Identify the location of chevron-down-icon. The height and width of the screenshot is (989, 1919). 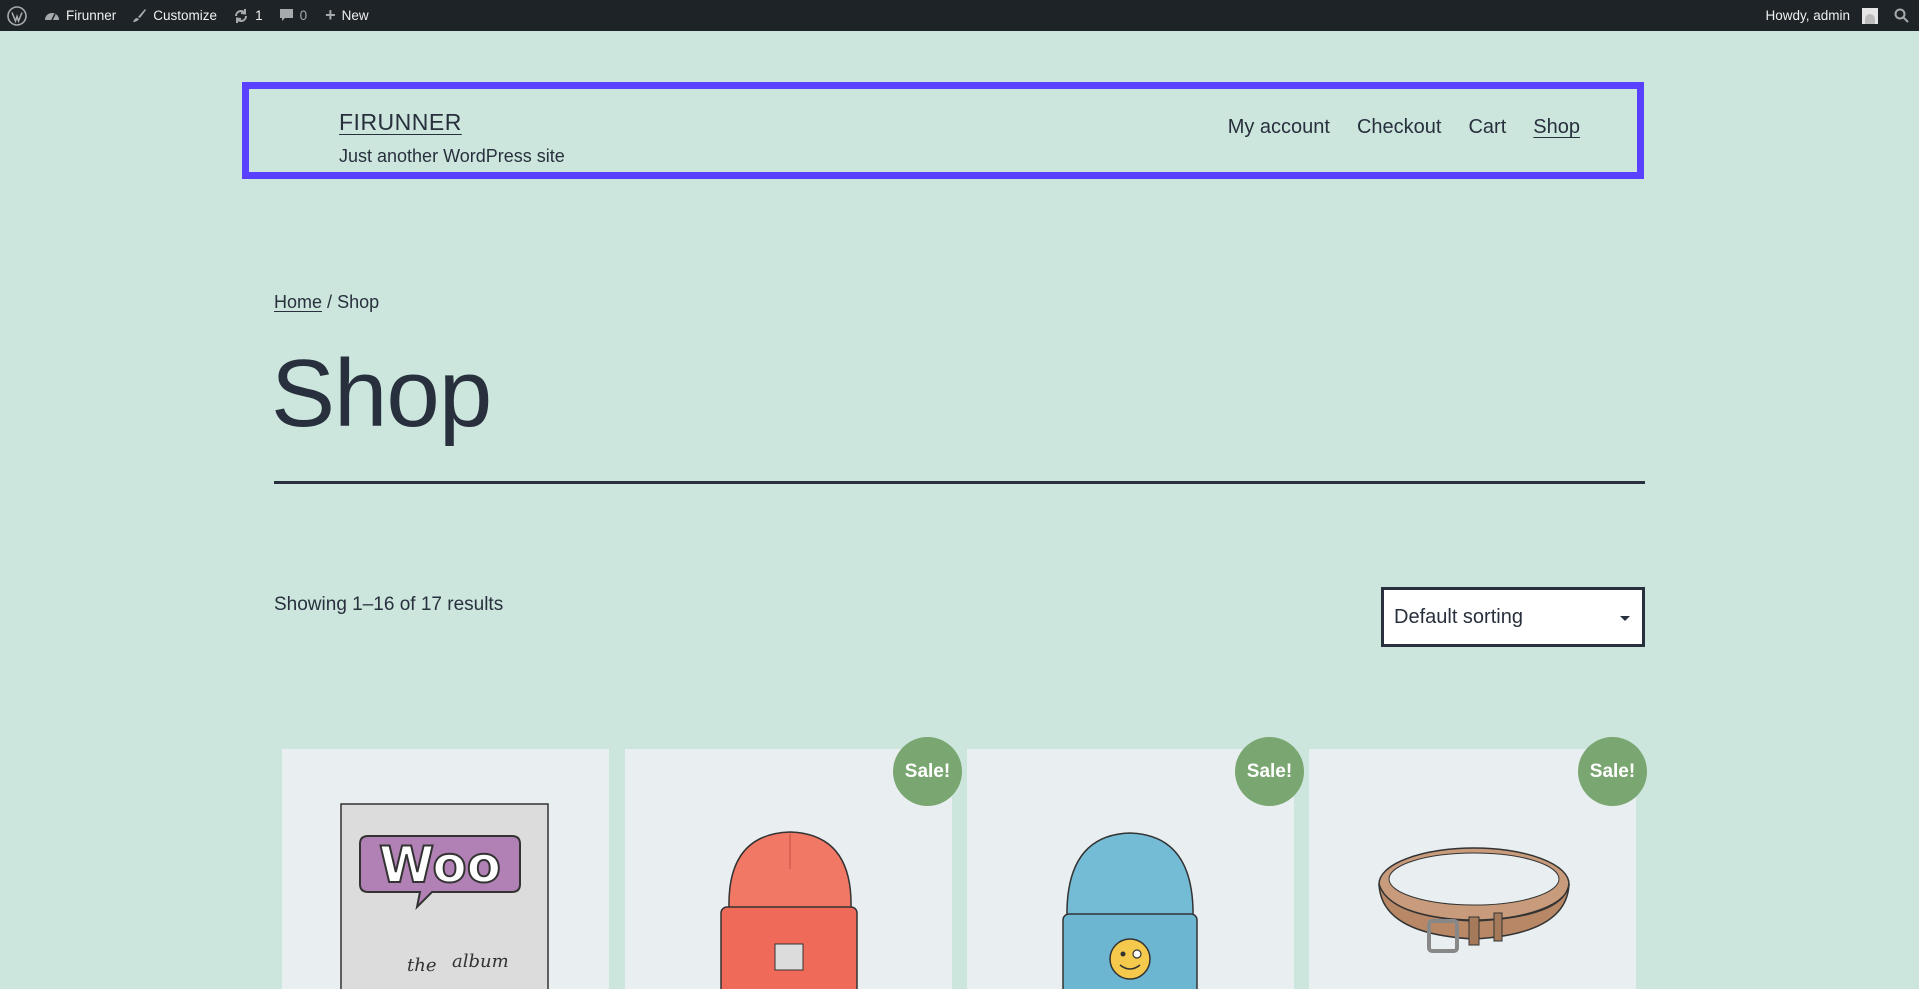
(1625, 618).